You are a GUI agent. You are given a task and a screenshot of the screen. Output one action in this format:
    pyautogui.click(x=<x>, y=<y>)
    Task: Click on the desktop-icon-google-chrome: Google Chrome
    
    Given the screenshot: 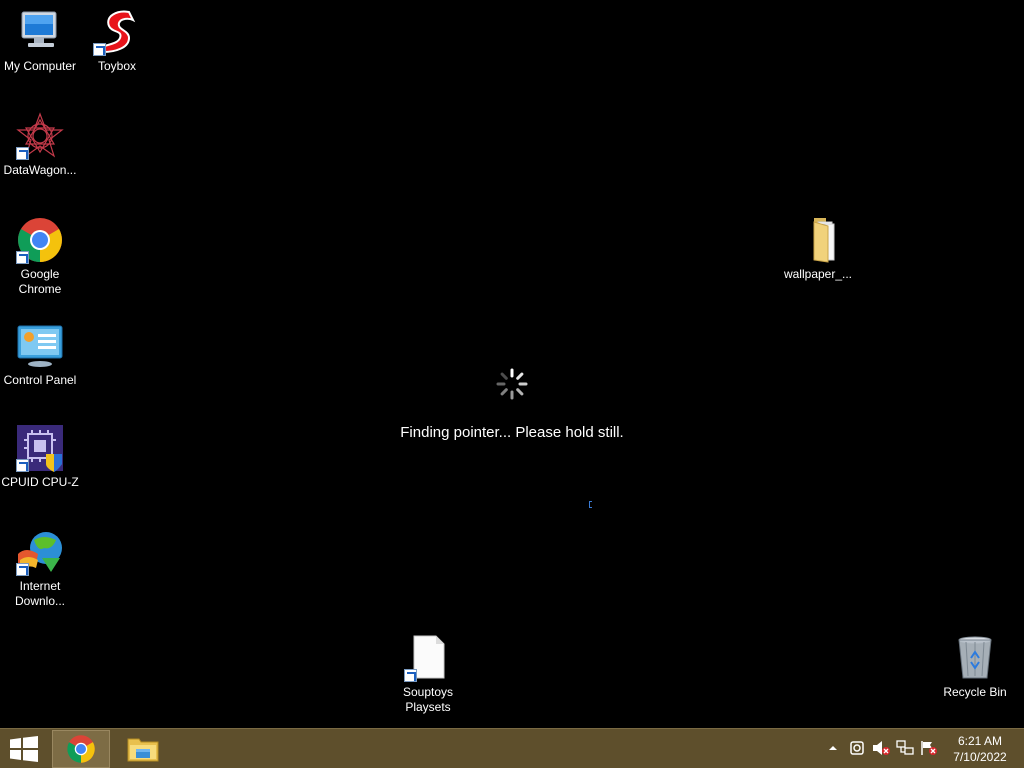 What is the action you would take?
    pyautogui.click(x=40, y=256)
    